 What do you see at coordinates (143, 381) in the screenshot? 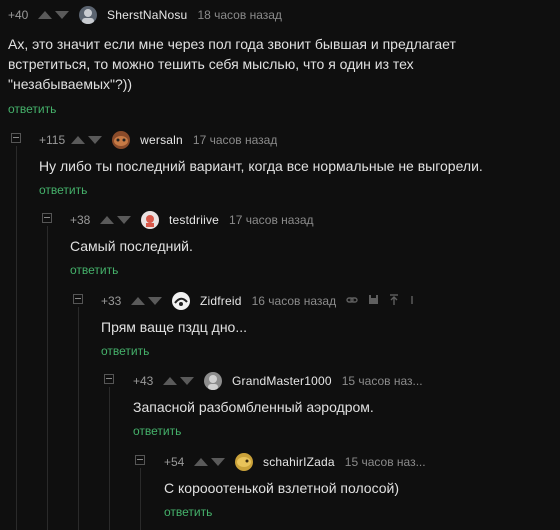
I see `comment-rating: +43` at bounding box center [143, 381].